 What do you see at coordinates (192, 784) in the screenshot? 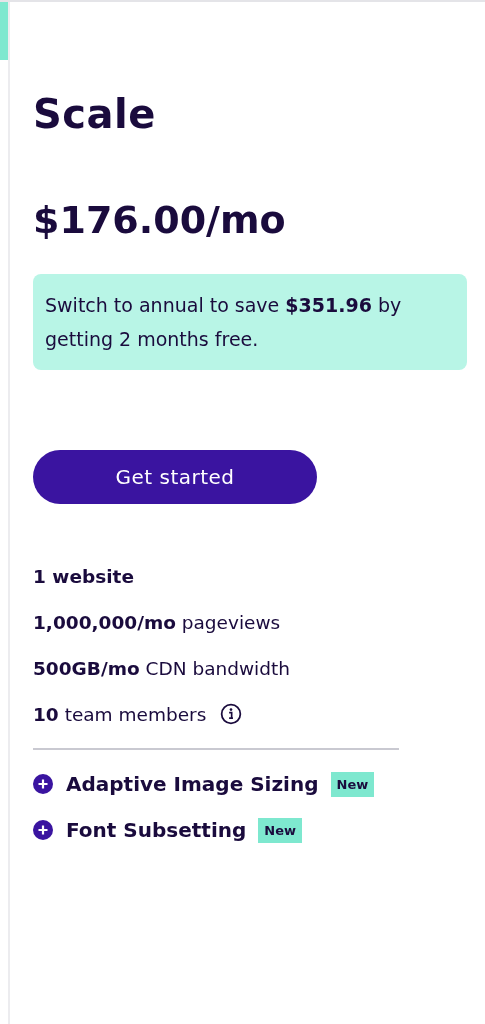
I see `addon-name: Adaptive Image Sizing` at bounding box center [192, 784].